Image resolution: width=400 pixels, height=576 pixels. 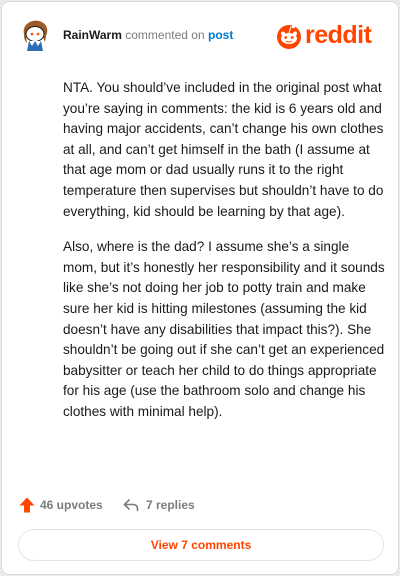 I want to click on reddit-wordmark: reddit, so click(x=338, y=35).